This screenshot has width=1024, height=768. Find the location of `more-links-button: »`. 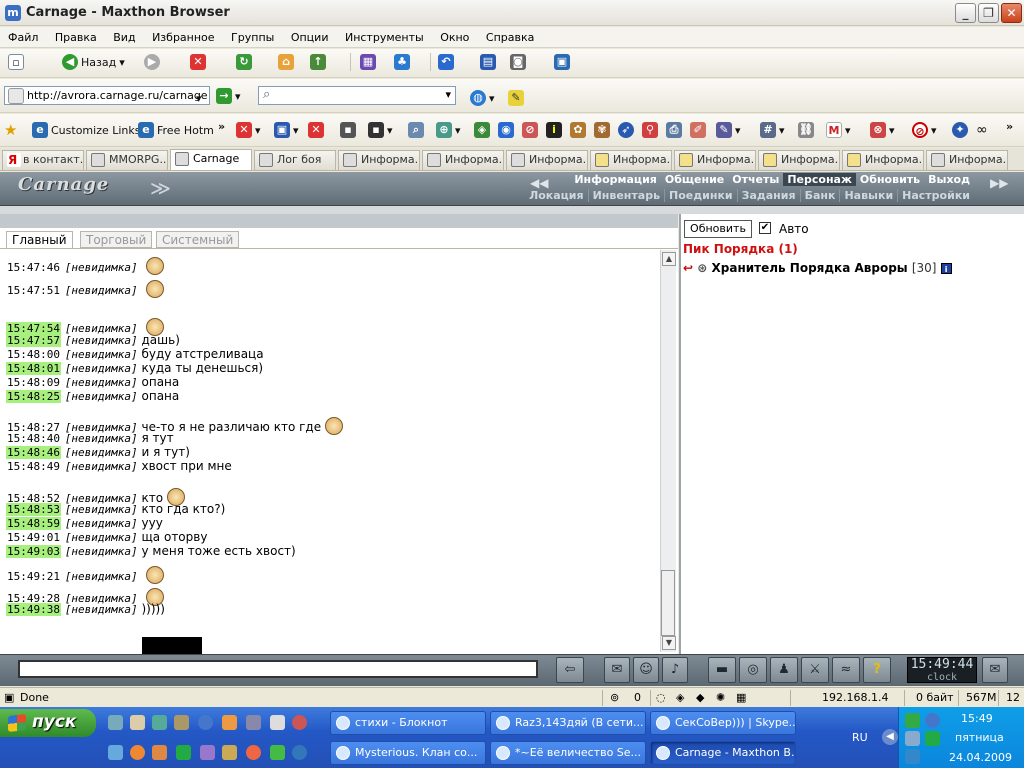

more-links-button: » is located at coordinates (221, 126).